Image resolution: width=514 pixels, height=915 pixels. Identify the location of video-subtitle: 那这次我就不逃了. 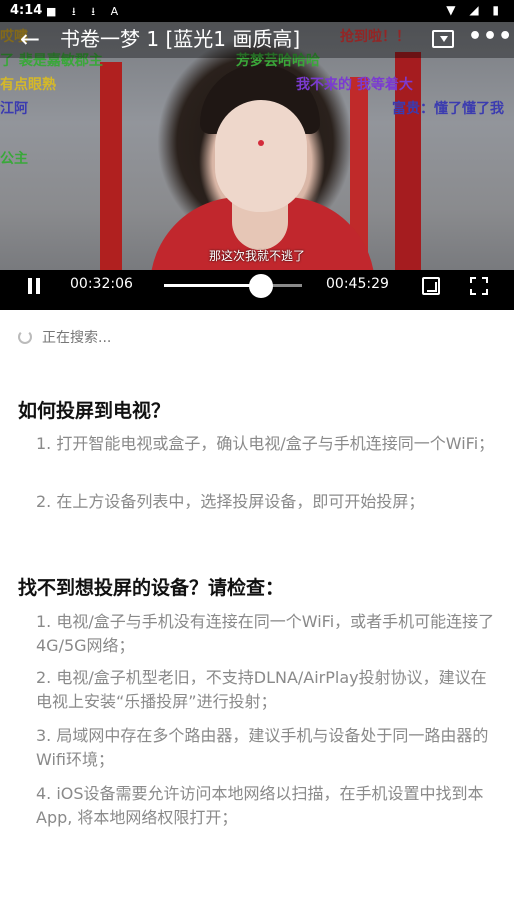
(256, 256).